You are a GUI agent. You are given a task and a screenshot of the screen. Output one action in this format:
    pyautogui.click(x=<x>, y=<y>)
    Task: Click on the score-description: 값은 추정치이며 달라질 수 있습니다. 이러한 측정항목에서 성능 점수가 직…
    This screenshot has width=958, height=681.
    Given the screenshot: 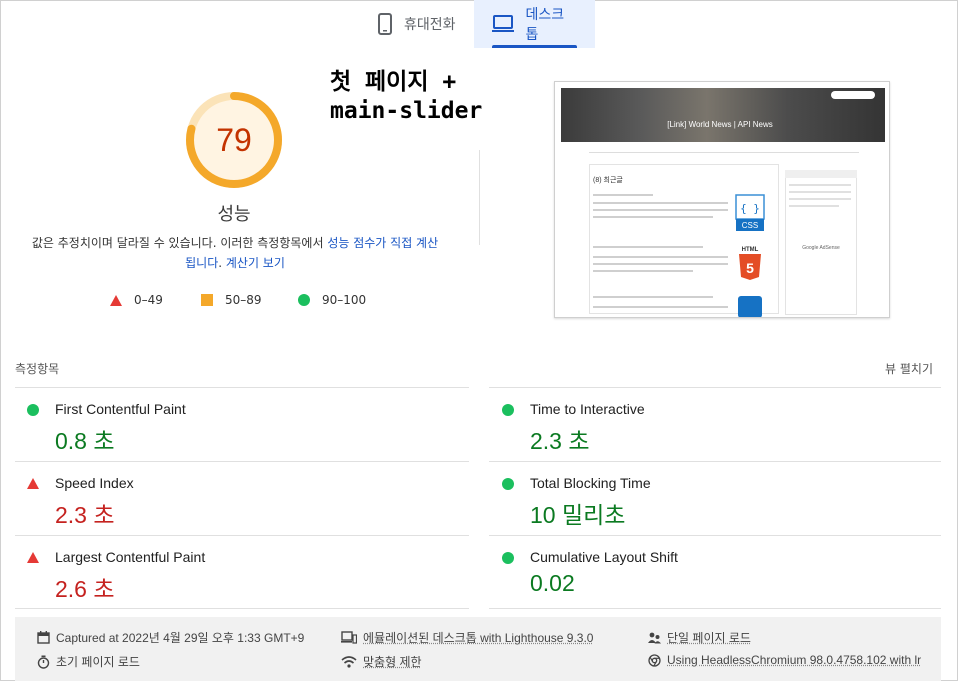 What is the action you would take?
    pyautogui.click(x=235, y=253)
    